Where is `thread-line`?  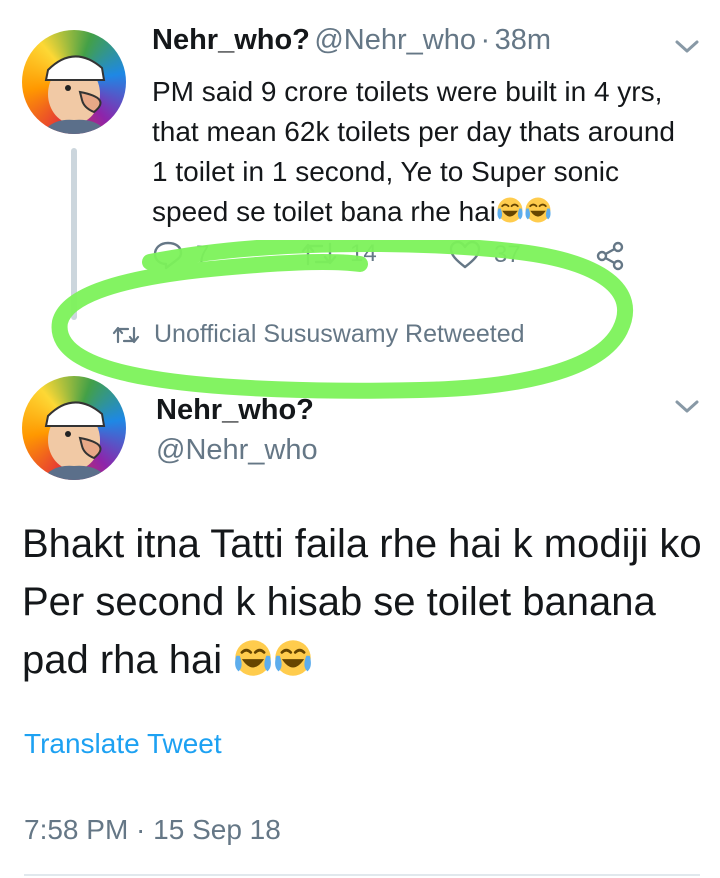
thread-line is located at coordinates (74, 234).